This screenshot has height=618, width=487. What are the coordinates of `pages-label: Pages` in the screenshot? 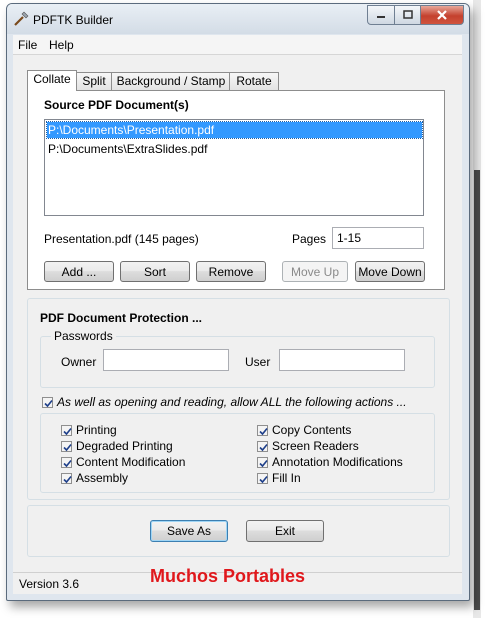 It's located at (309, 239).